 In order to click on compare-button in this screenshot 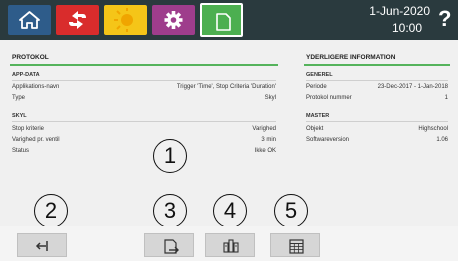, I will do `click(230, 245)`.